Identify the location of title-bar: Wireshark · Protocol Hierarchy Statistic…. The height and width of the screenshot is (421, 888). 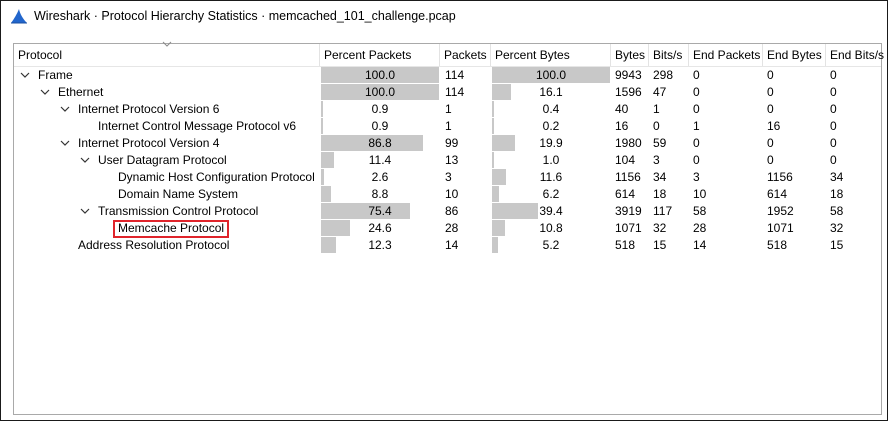
(444, 16).